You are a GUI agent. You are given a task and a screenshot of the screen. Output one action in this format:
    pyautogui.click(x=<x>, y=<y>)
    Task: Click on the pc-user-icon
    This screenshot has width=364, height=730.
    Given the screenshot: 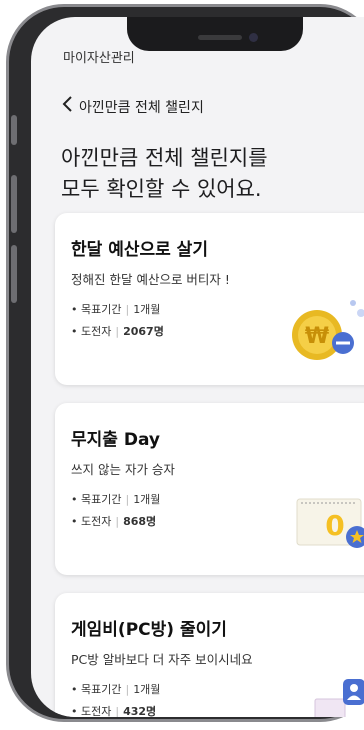 What is the action you would take?
    pyautogui.click(x=338, y=696)
    